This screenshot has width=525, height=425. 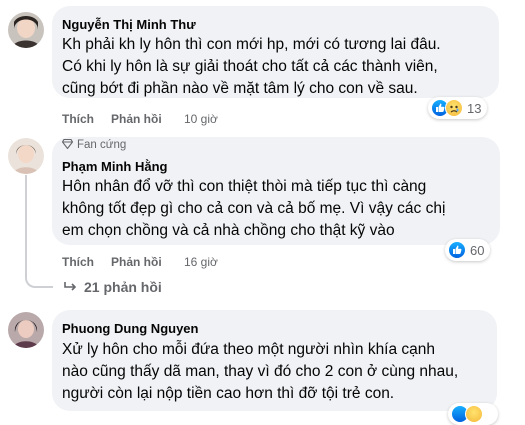 I want to click on reaction-summary: 60, so click(x=468, y=250).